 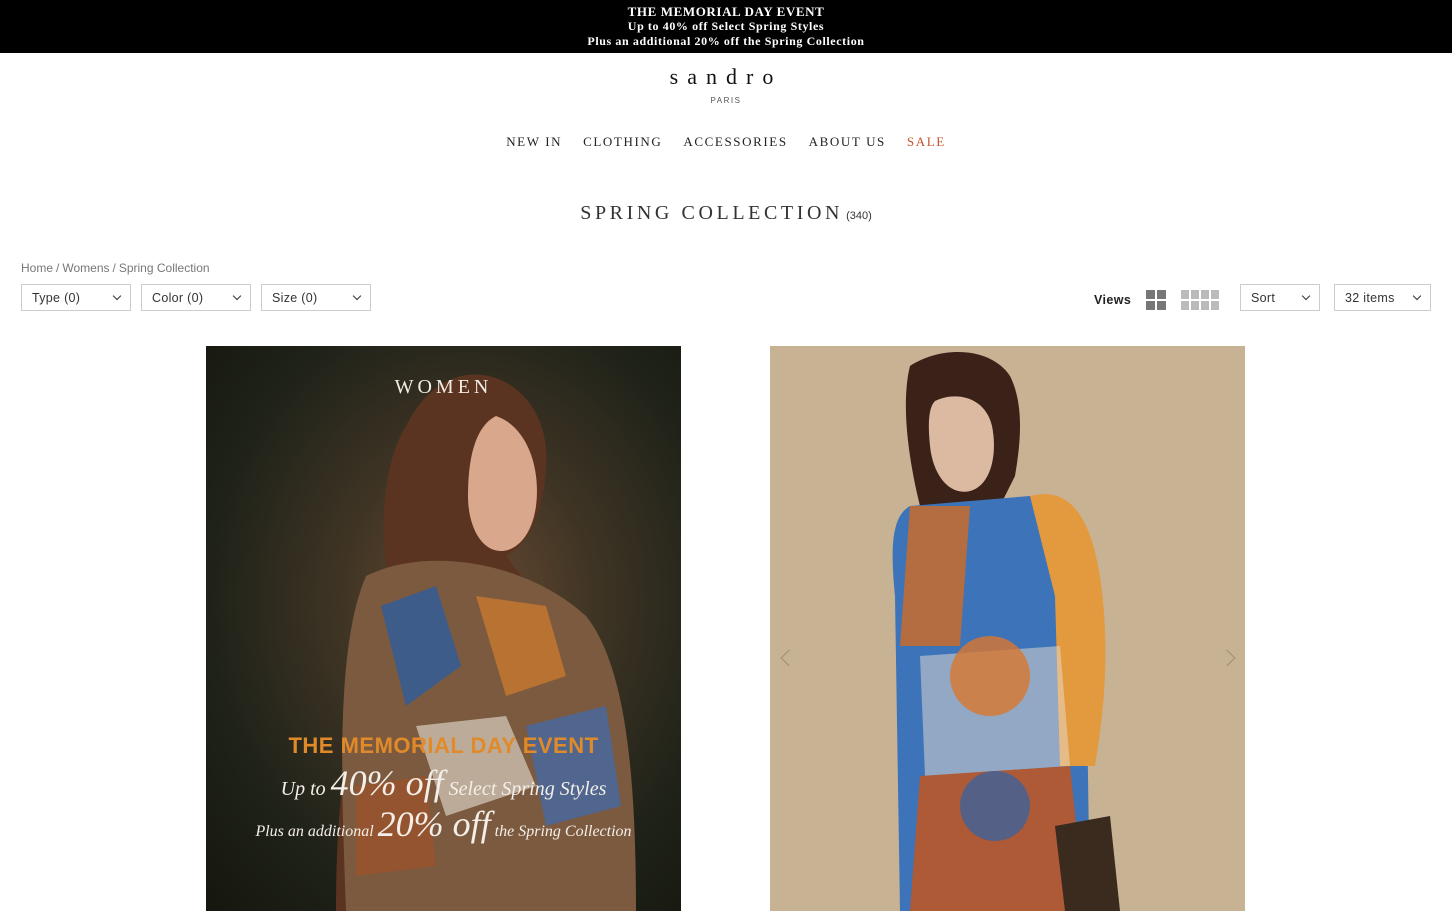 I want to click on filter-type-dropdown: Type (0), so click(x=76, y=297).